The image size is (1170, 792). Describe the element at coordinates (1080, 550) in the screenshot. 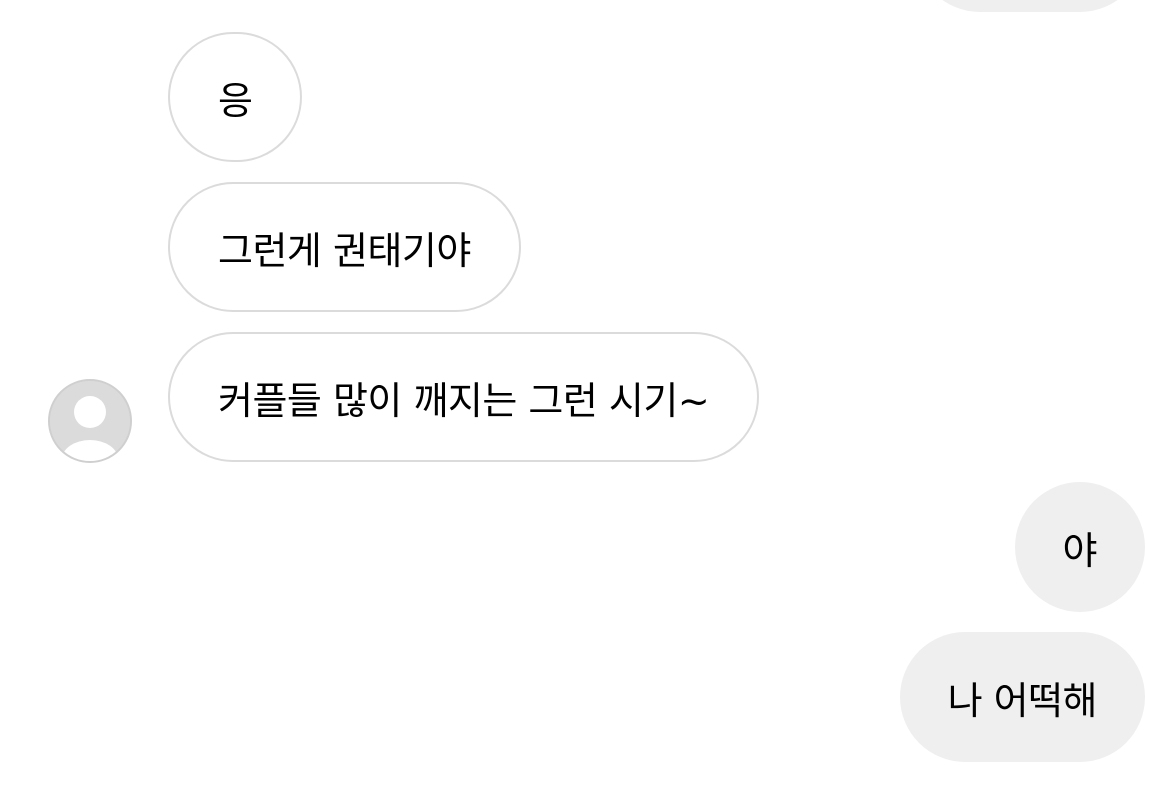

I see `message-text: 야` at that location.